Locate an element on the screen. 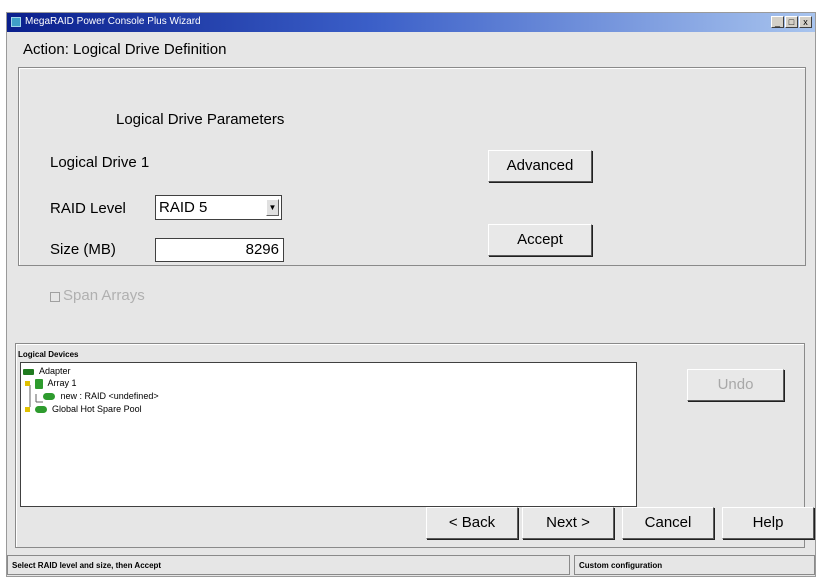 The image size is (819, 579). array-icon is located at coordinates (38, 383).